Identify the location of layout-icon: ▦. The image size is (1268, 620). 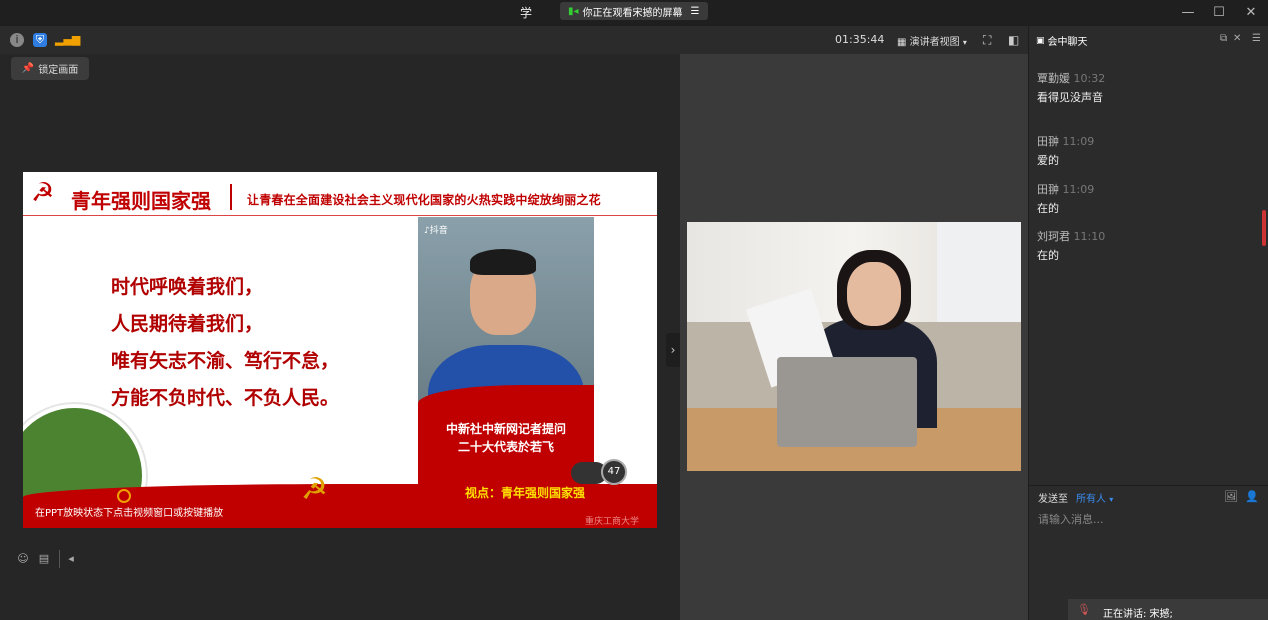
(902, 42).